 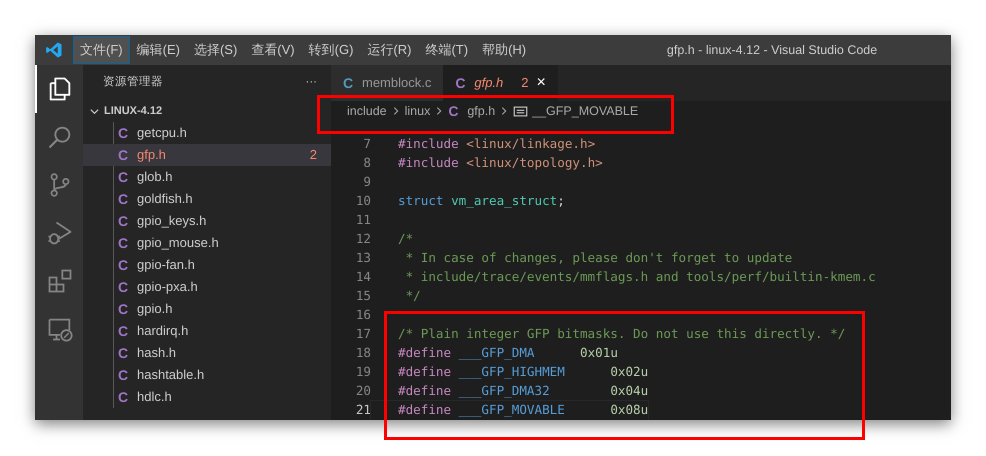 What do you see at coordinates (54, 50) in the screenshot?
I see `logo-icon` at bounding box center [54, 50].